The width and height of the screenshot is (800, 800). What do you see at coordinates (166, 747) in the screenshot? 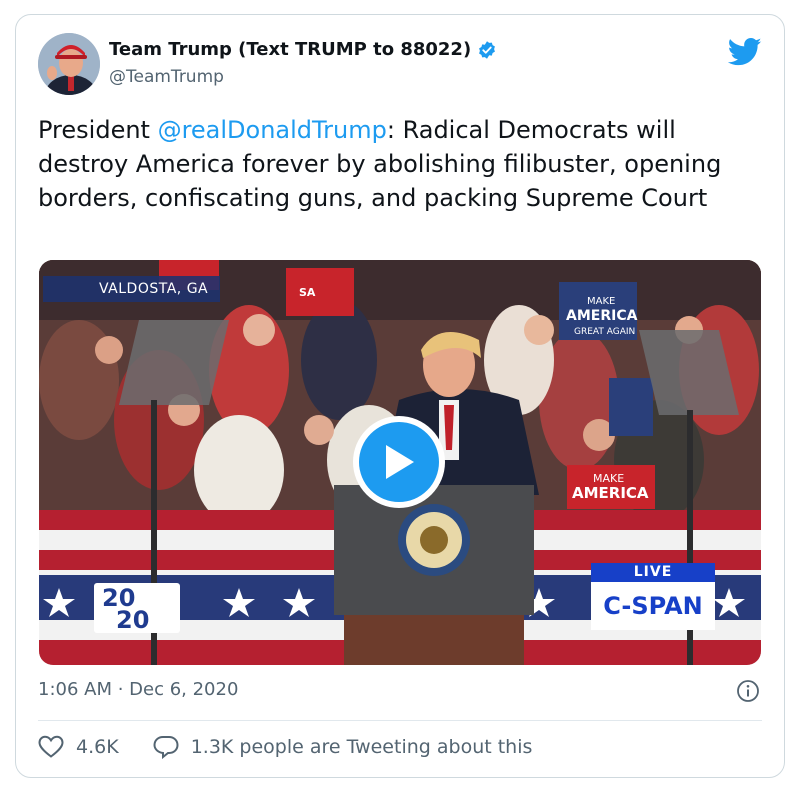
I see `speech-bubble-icon` at bounding box center [166, 747].